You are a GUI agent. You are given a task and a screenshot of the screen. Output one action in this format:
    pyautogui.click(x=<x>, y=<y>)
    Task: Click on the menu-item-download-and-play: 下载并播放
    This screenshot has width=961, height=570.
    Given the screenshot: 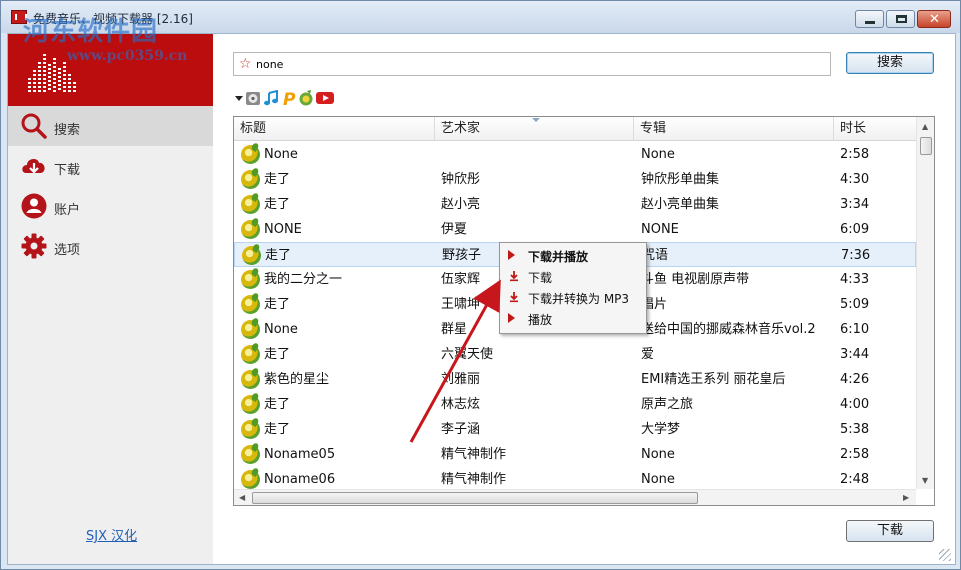 What is the action you would take?
    pyautogui.click(x=573, y=255)
    